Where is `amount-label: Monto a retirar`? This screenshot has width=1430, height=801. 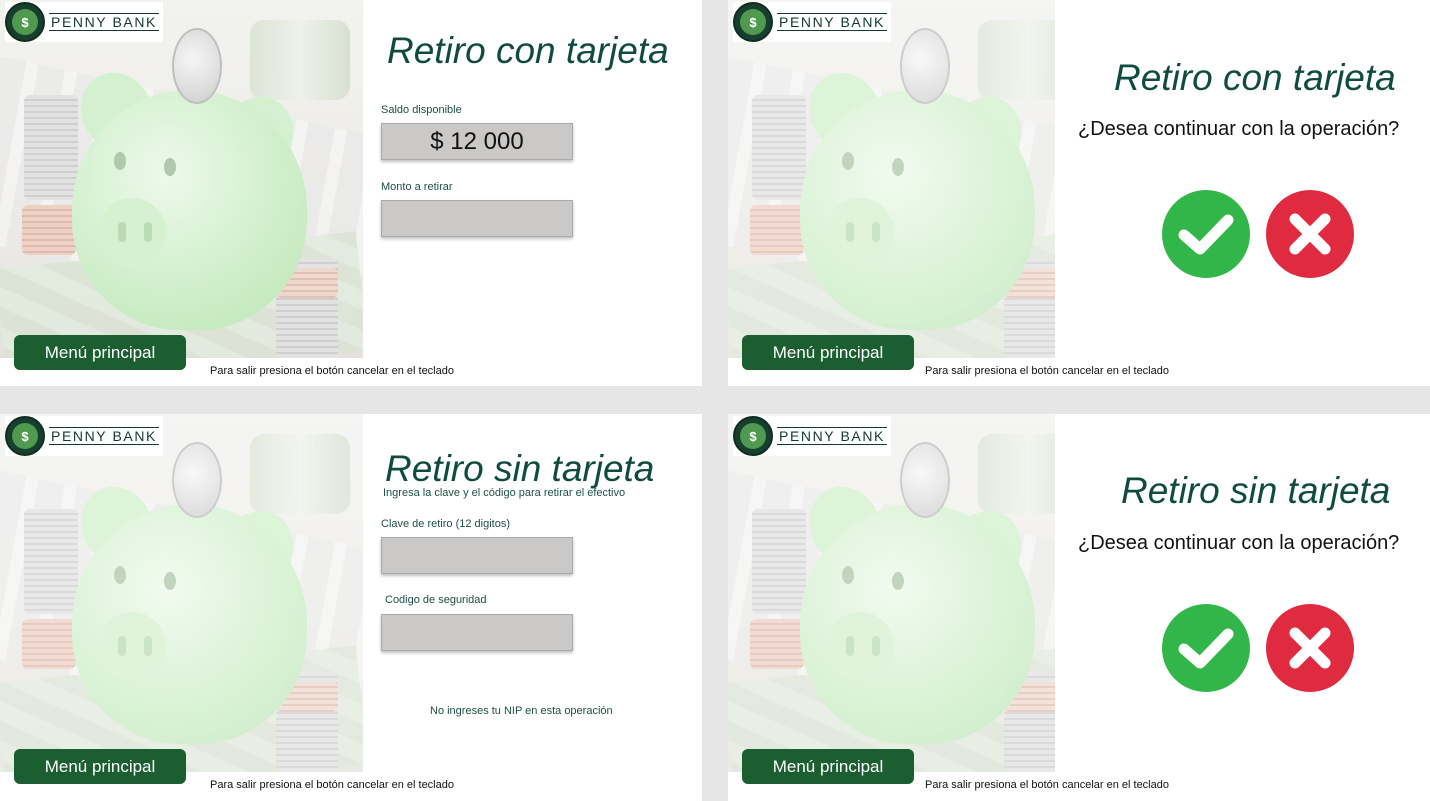 amount-label: Monto a retirar is located at coordinates (417, 187).